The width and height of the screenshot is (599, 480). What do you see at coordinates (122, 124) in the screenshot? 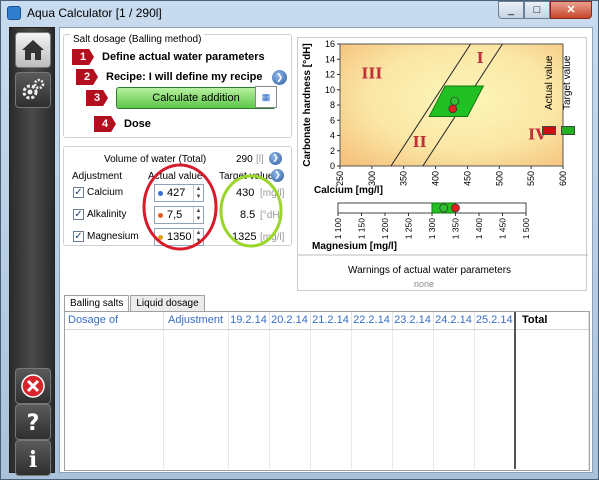
I see `step-4: 4 Dose` at bounding box center [122, 124].